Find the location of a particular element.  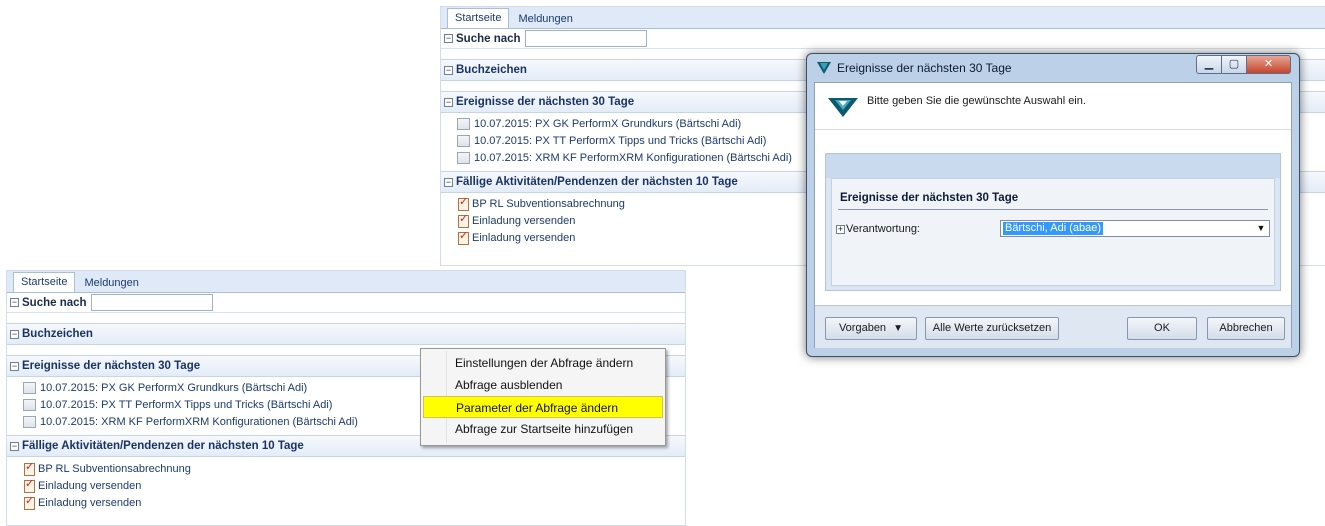

close-button: ✕ is located at coordinates (1269, 64).